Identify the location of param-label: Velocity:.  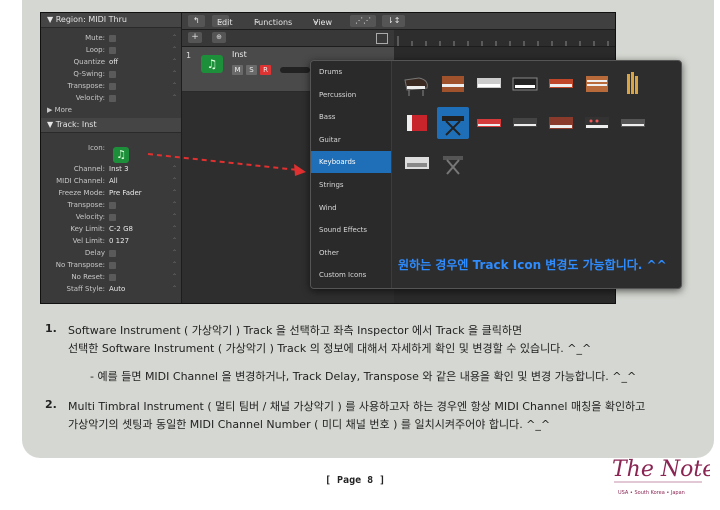
(90, 217).